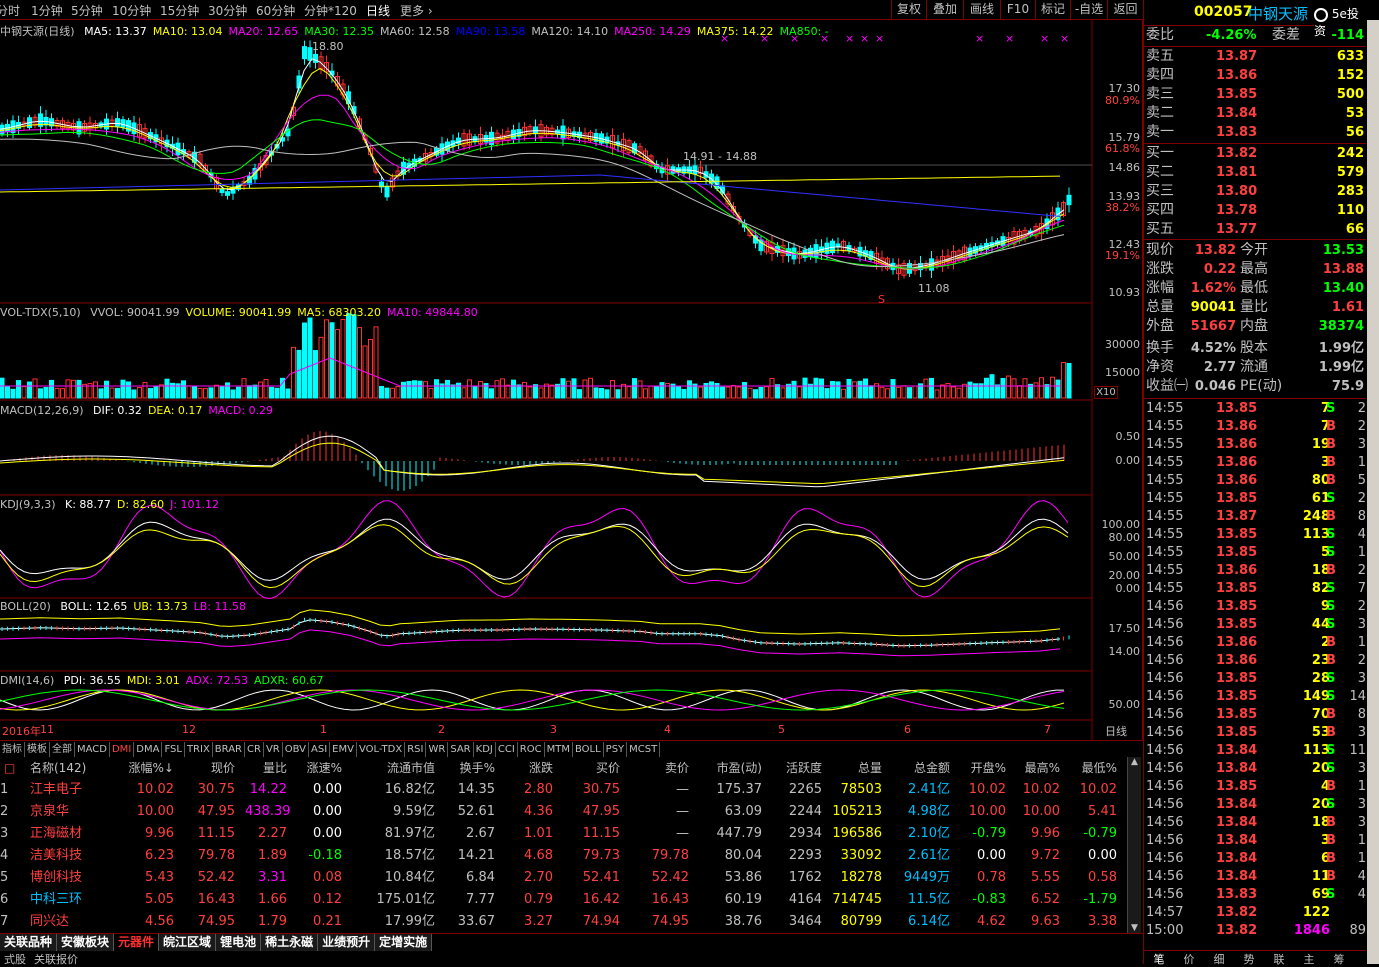 The image size is (1379, 967). I want to click on tab-related-quote: 关联报价, so click(56, 959).